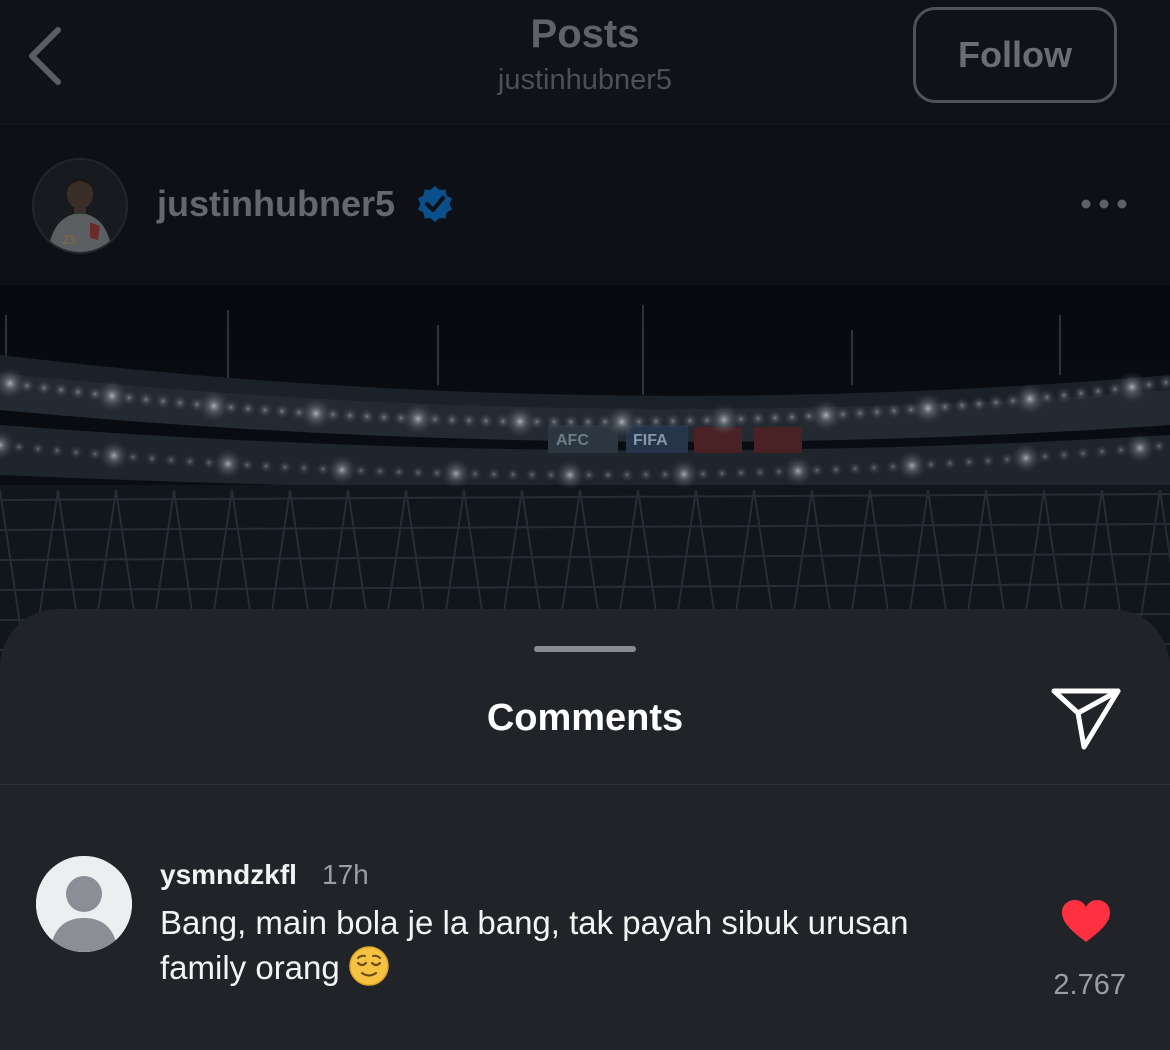  What do you see at coordinates (650, 440) in the screenshot?
I see `banner-fifa-text: FIFA` at bounding box center [650, 440].